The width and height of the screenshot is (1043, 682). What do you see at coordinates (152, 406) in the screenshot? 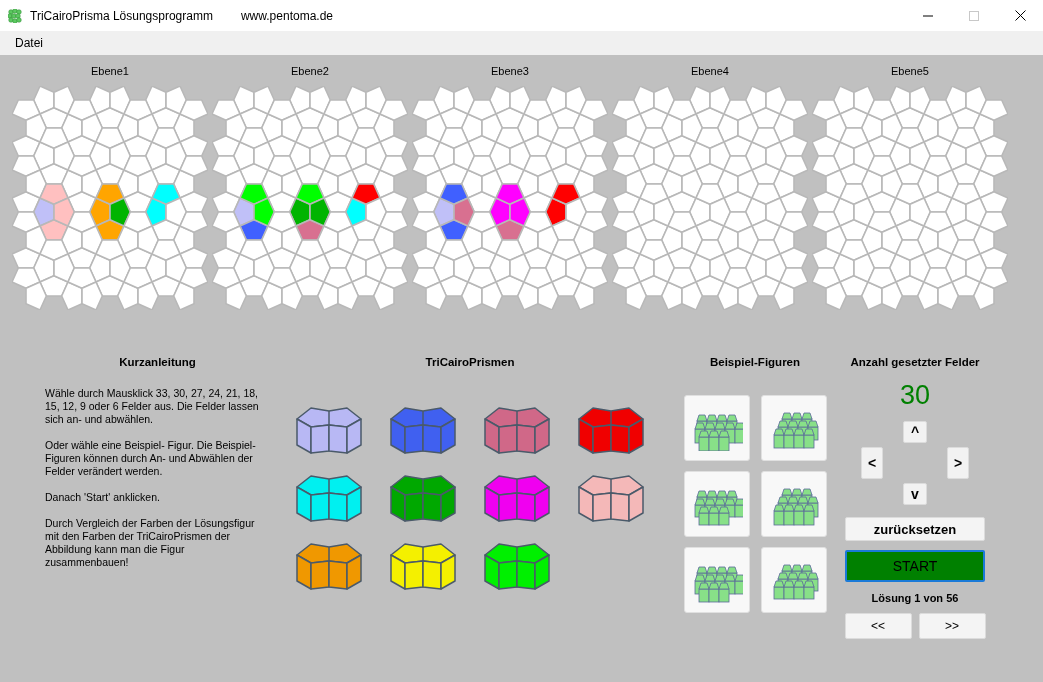
I see `instruction-paragraph: Wähle durch Mausklick 33, 30, 27, 24, 21, 18, 15, 12, 9 oder 6 Felder aus. Die Felder lassen sich an- und abwählen.` at bounding box center [152, 406].